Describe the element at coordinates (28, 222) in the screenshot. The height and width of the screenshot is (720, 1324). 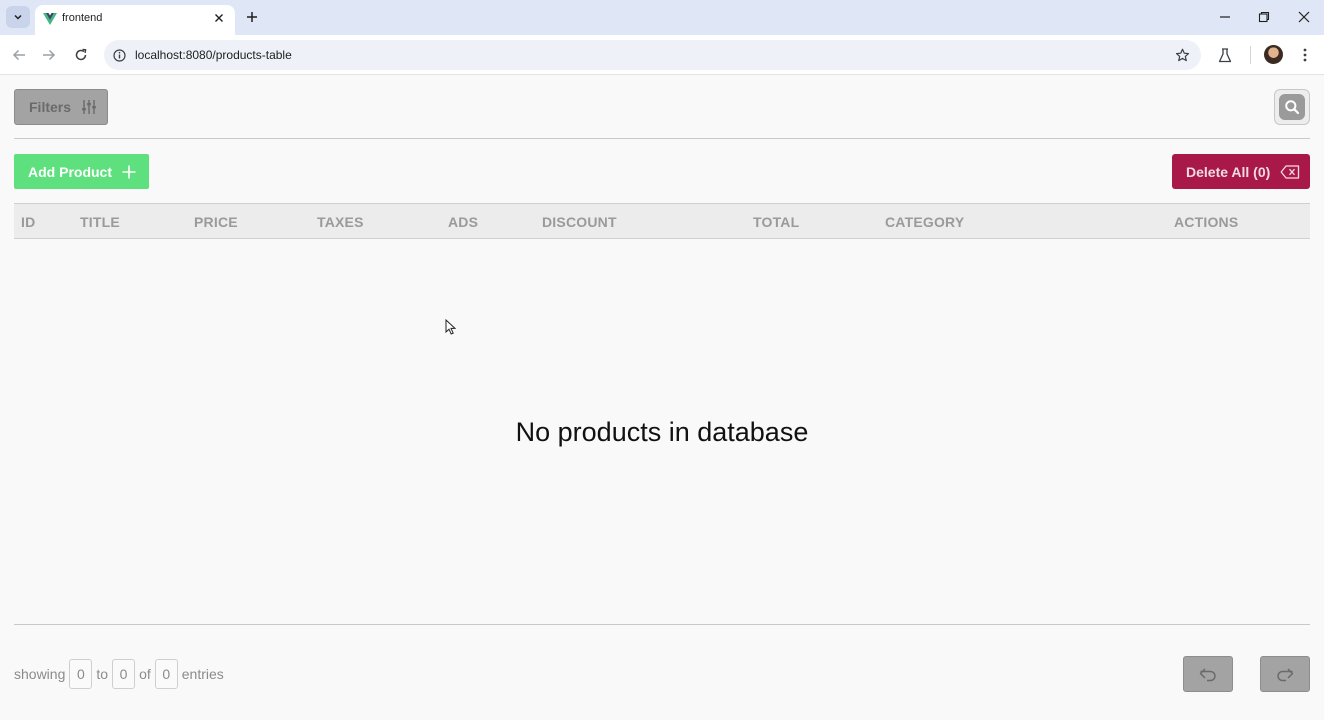
I see `column-header-id: ID` at that location.